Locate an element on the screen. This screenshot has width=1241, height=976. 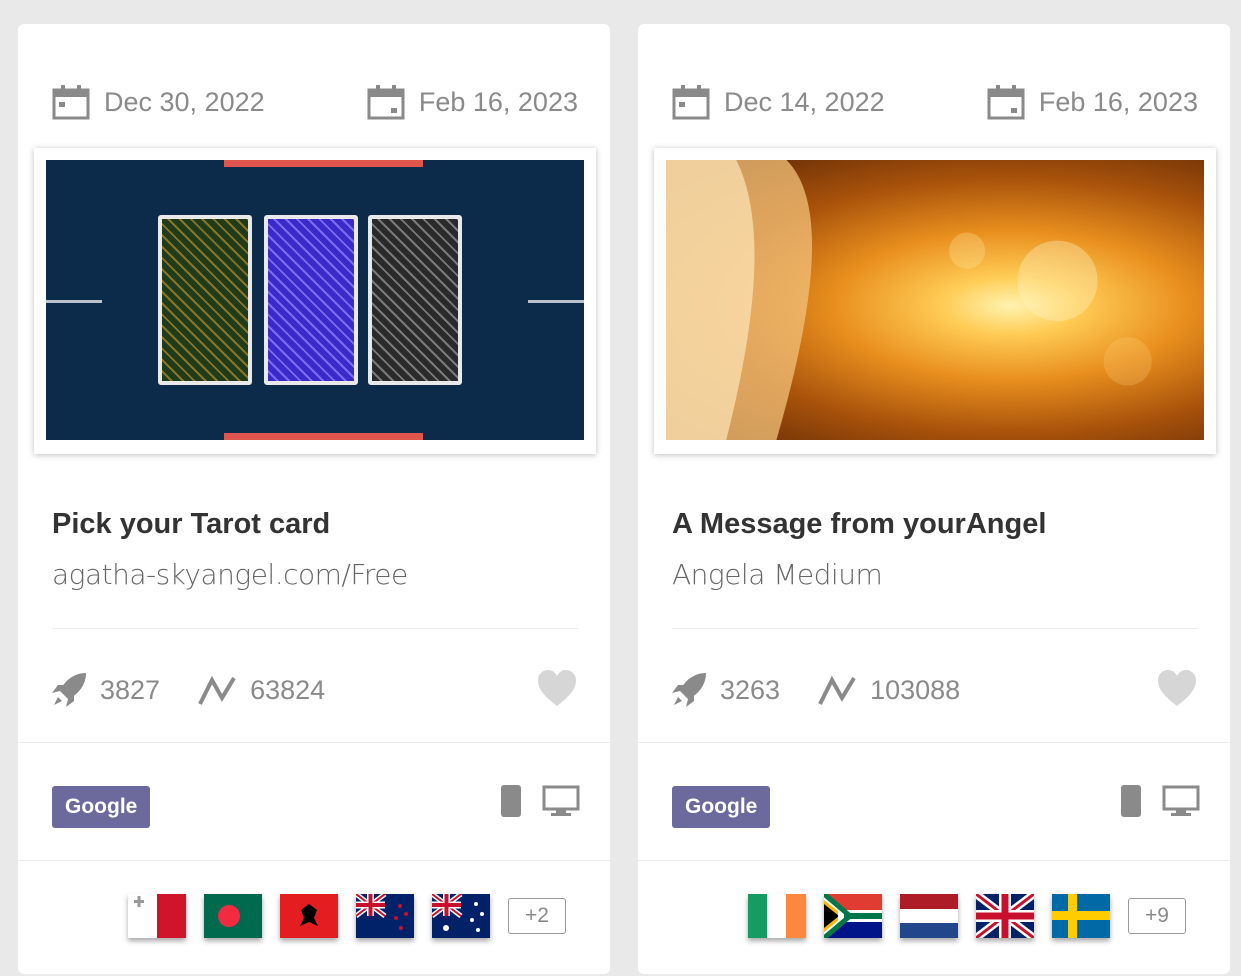
more-countries-badge: +9 is located at coordinates (1157, 916).